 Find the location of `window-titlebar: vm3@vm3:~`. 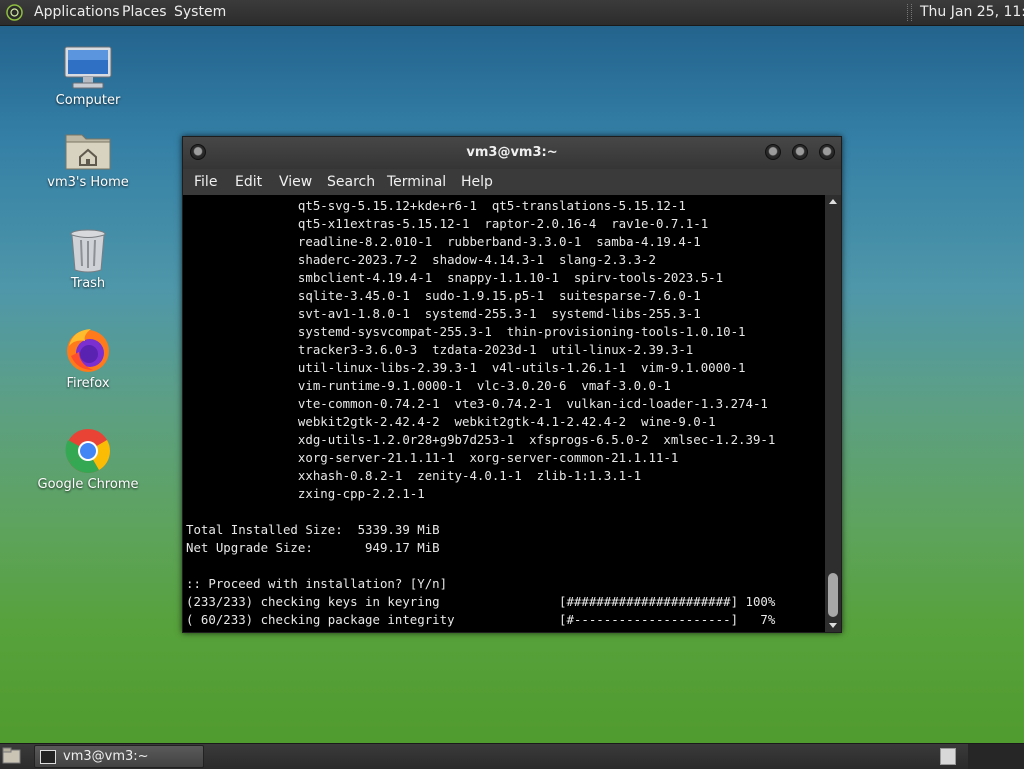

window-titlebar: vm3@vm3:~ is located at coordinates (512, 153).